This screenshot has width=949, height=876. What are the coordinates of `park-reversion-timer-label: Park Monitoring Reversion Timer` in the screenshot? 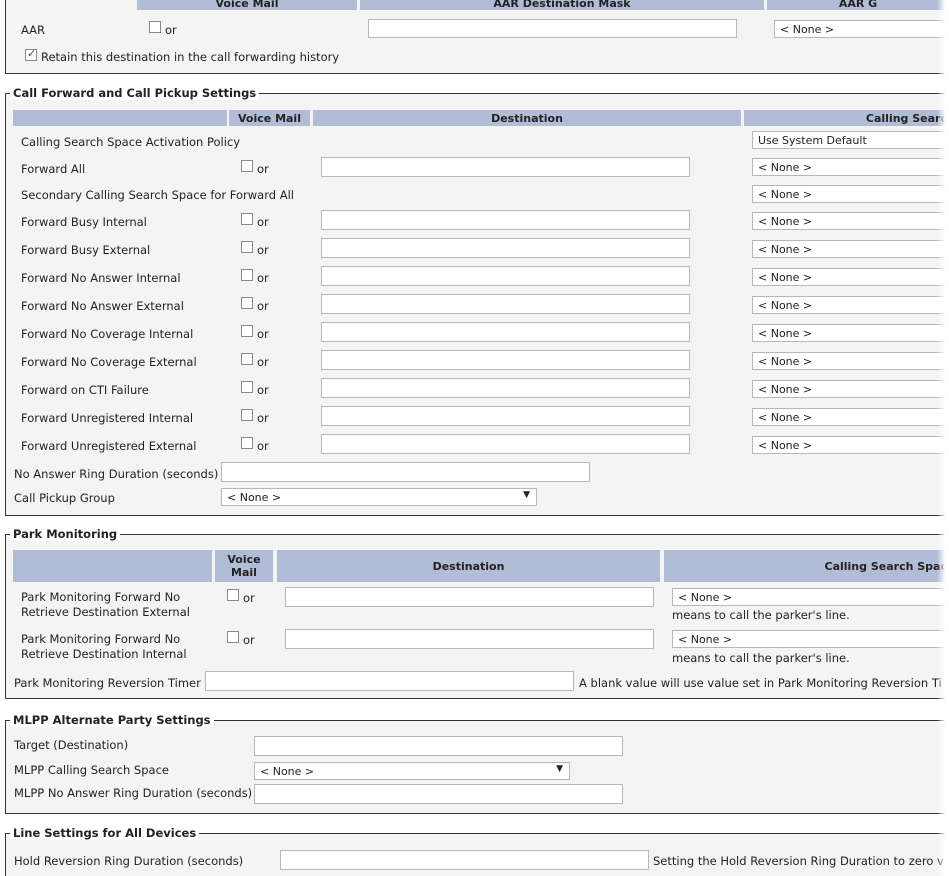 It's located at (107, 683).